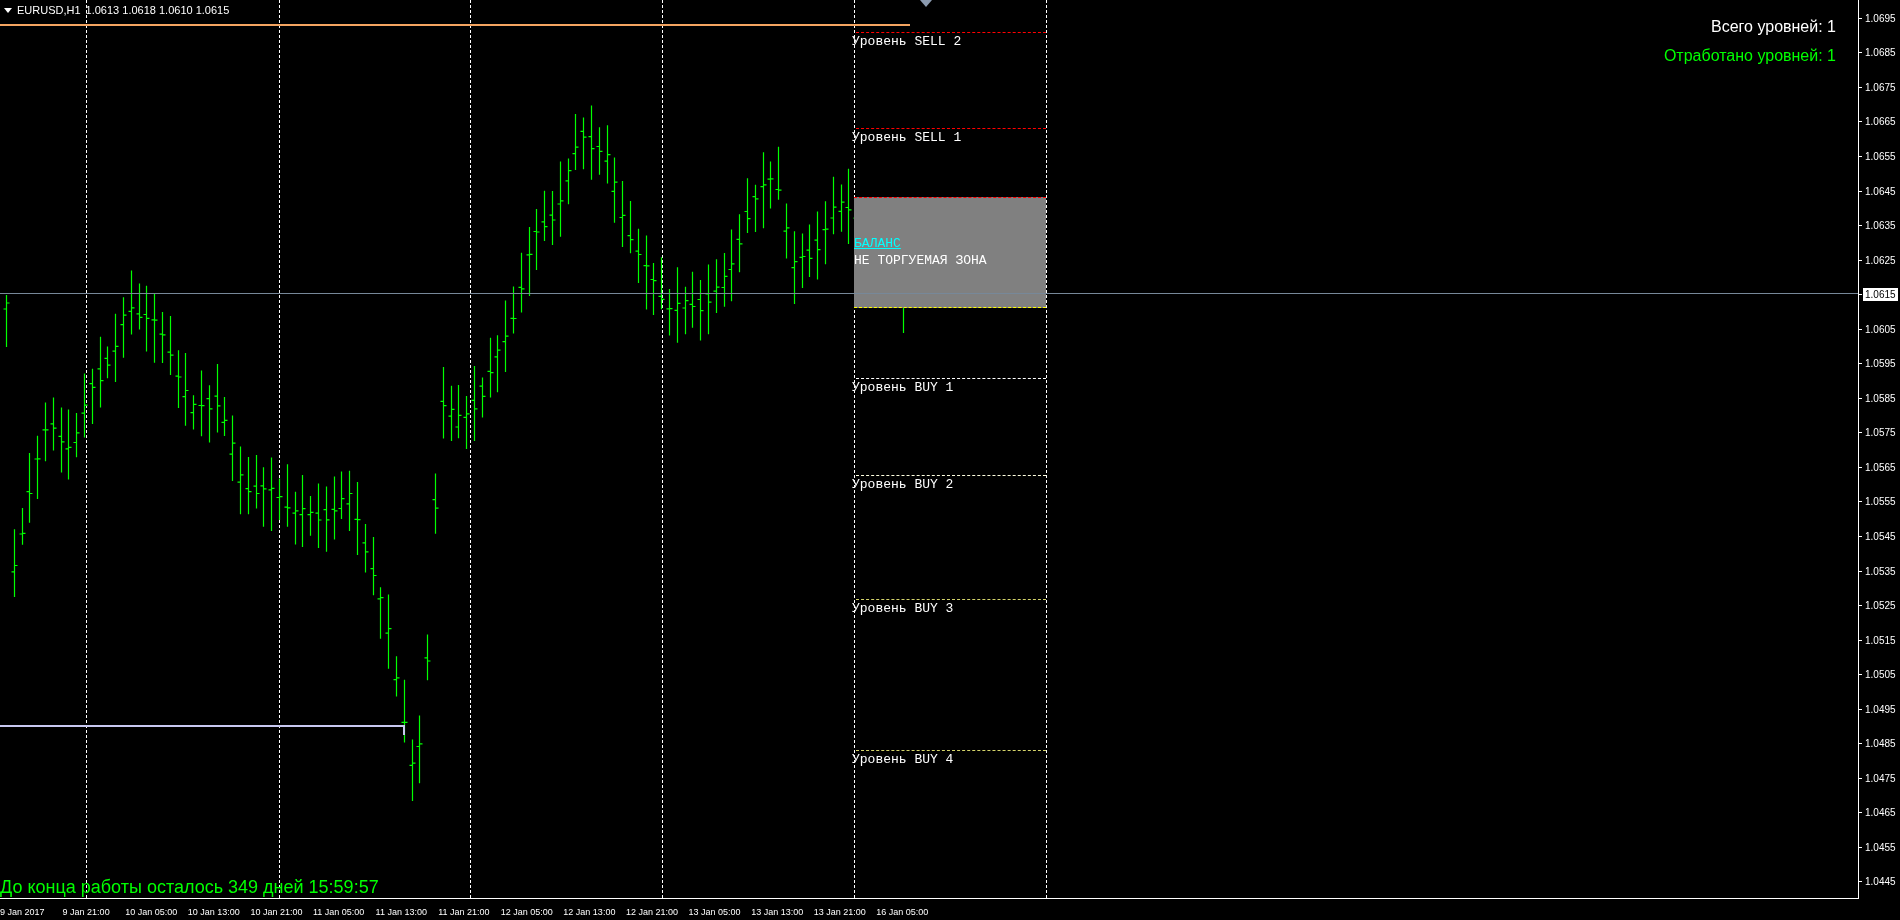 Image resolution: width=1900 pixels, height=920 pixels. I want to click on time-label: 10 Jan 05:00, so click(151, 911).